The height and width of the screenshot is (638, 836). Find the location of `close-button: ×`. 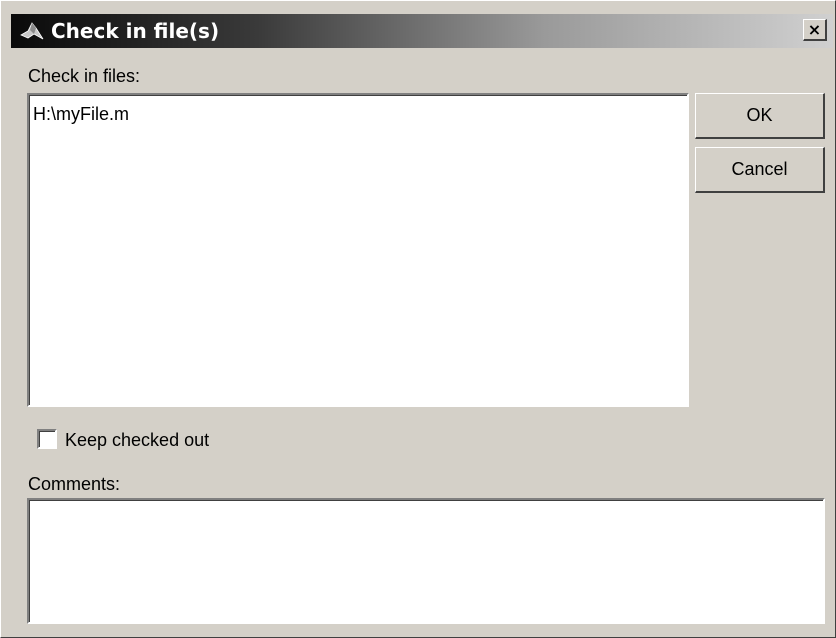

close-button: × is located at coordinates (815, 30).